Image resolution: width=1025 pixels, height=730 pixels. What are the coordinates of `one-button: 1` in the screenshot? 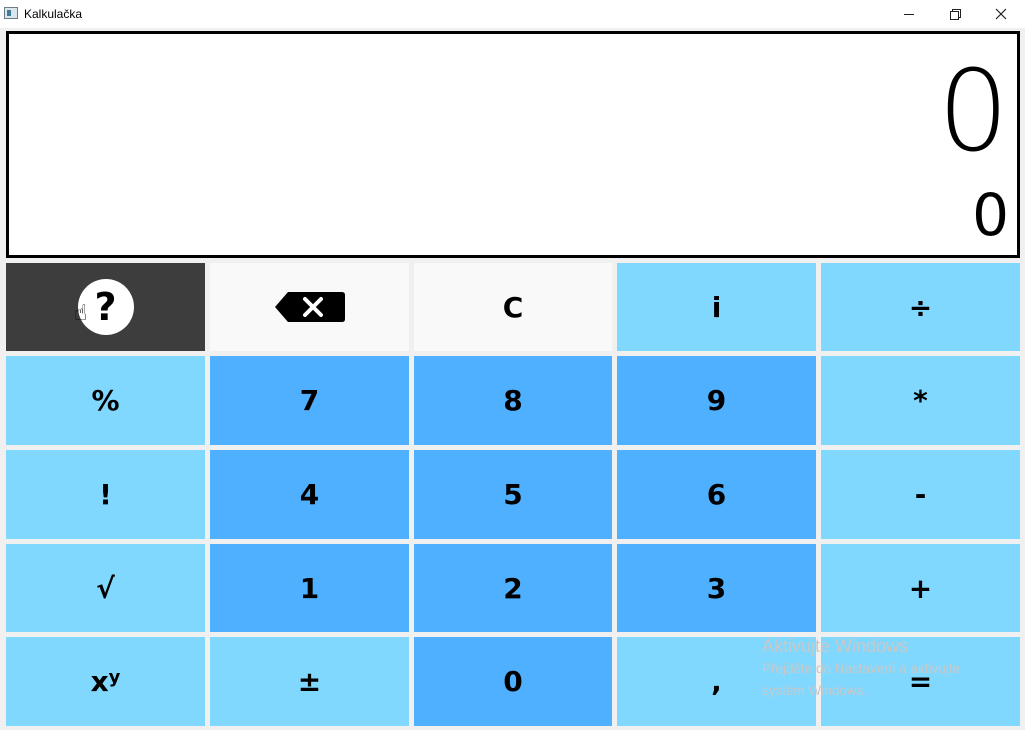 It's located at (309, 588).